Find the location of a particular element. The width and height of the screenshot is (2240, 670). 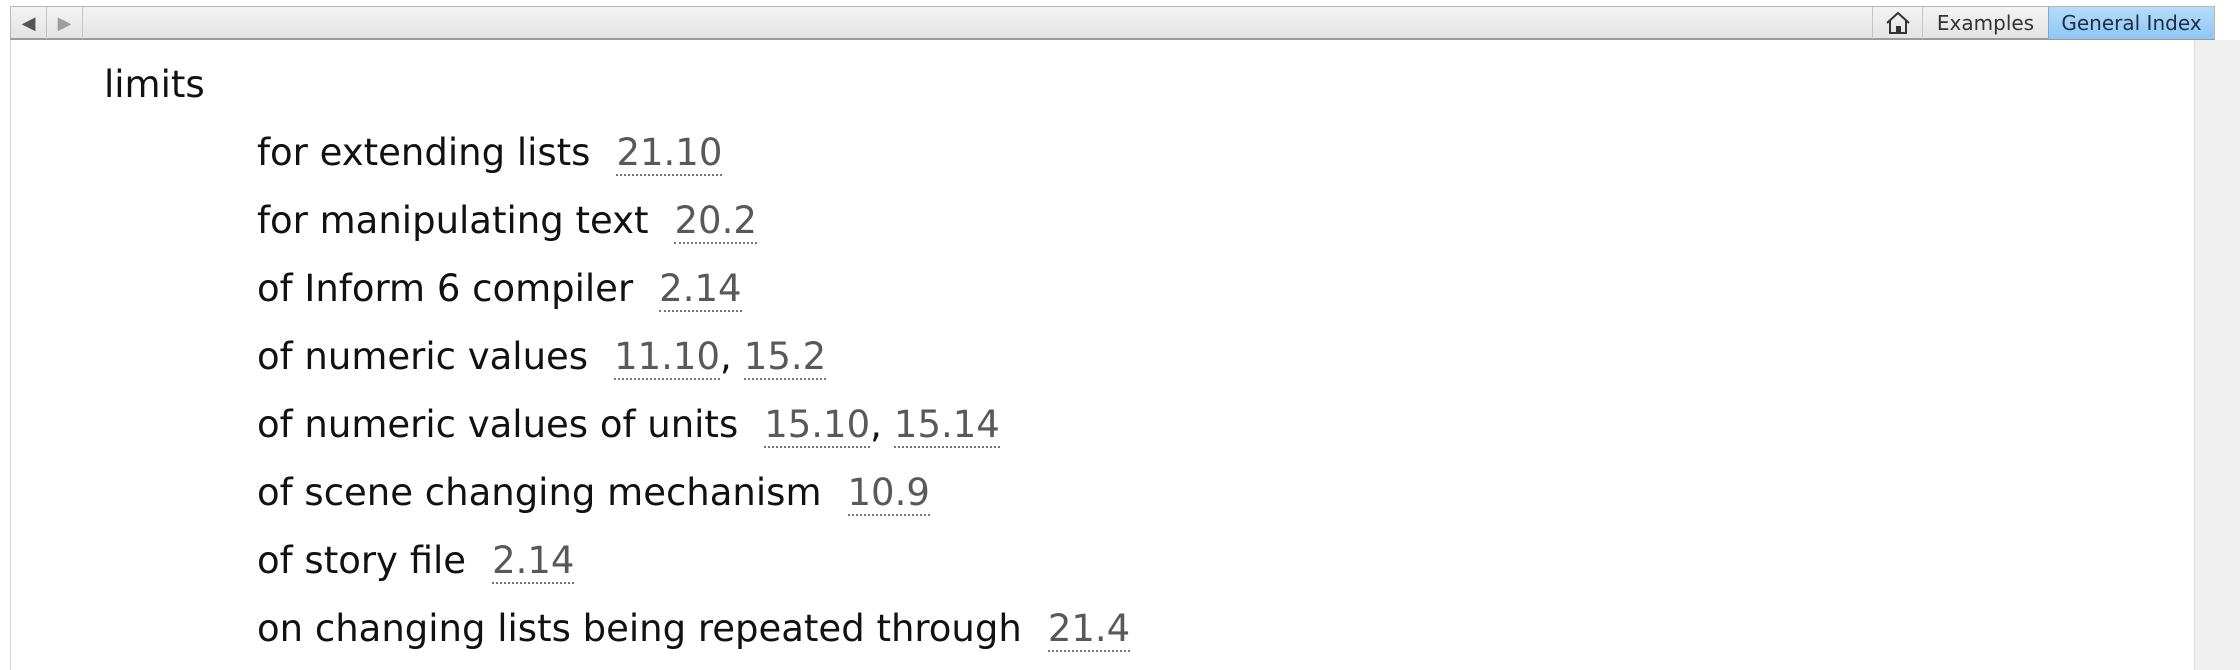

tab-general-index-label: General Index is located at coordinates (2131, 23).